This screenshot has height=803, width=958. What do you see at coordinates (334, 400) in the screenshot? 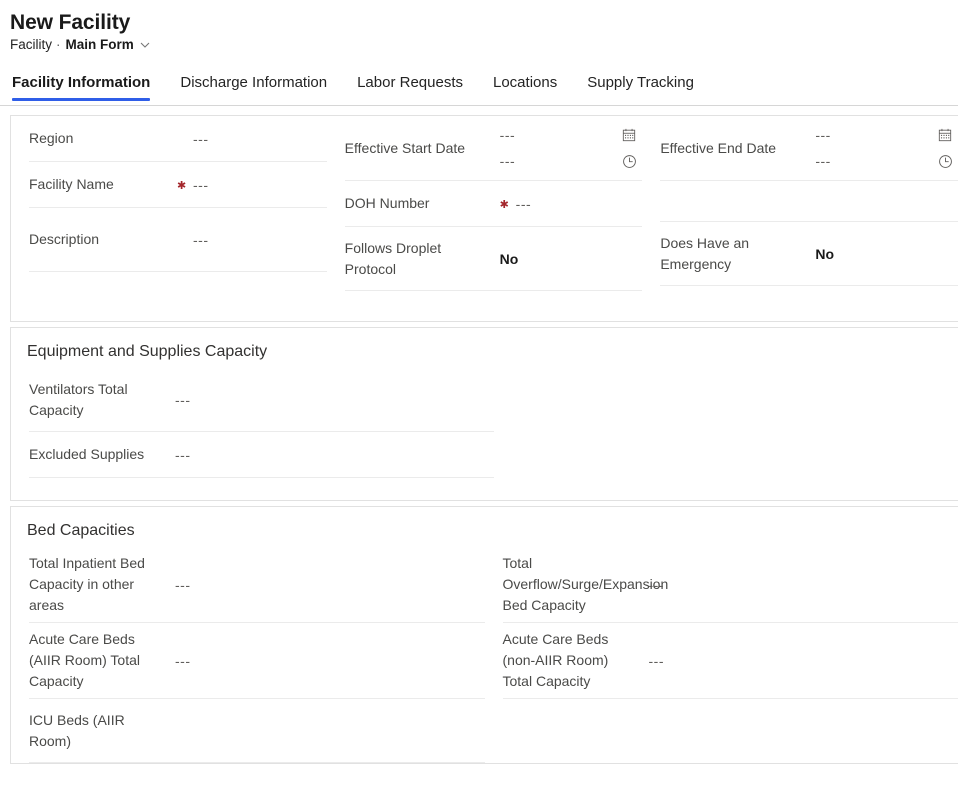
I see `ventilators-total-capacity-input: ---` at bounding box center [334, 400].